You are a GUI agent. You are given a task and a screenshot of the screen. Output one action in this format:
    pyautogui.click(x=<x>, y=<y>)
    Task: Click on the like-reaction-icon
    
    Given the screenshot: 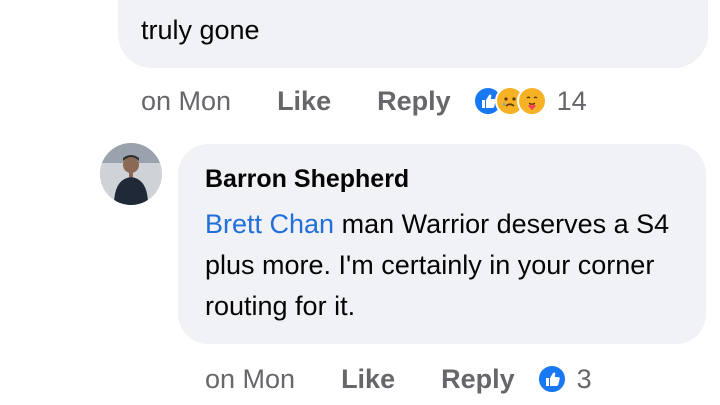 What is the action you would take?
    pyautogui.click(x=551, y=379)
    